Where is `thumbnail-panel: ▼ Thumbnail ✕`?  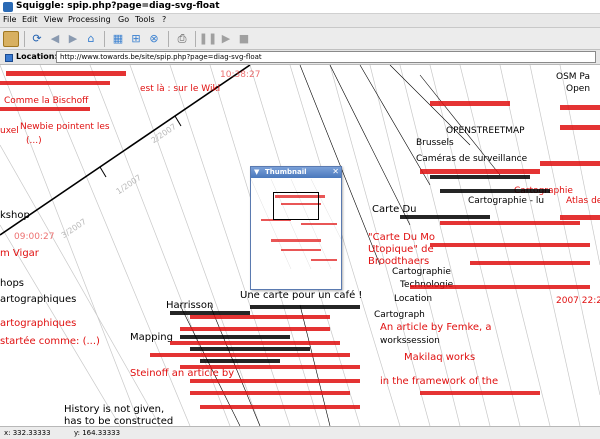
thumbnail-panel: ▼ Thumbnail ✕ is located at coordinates (296, 228).